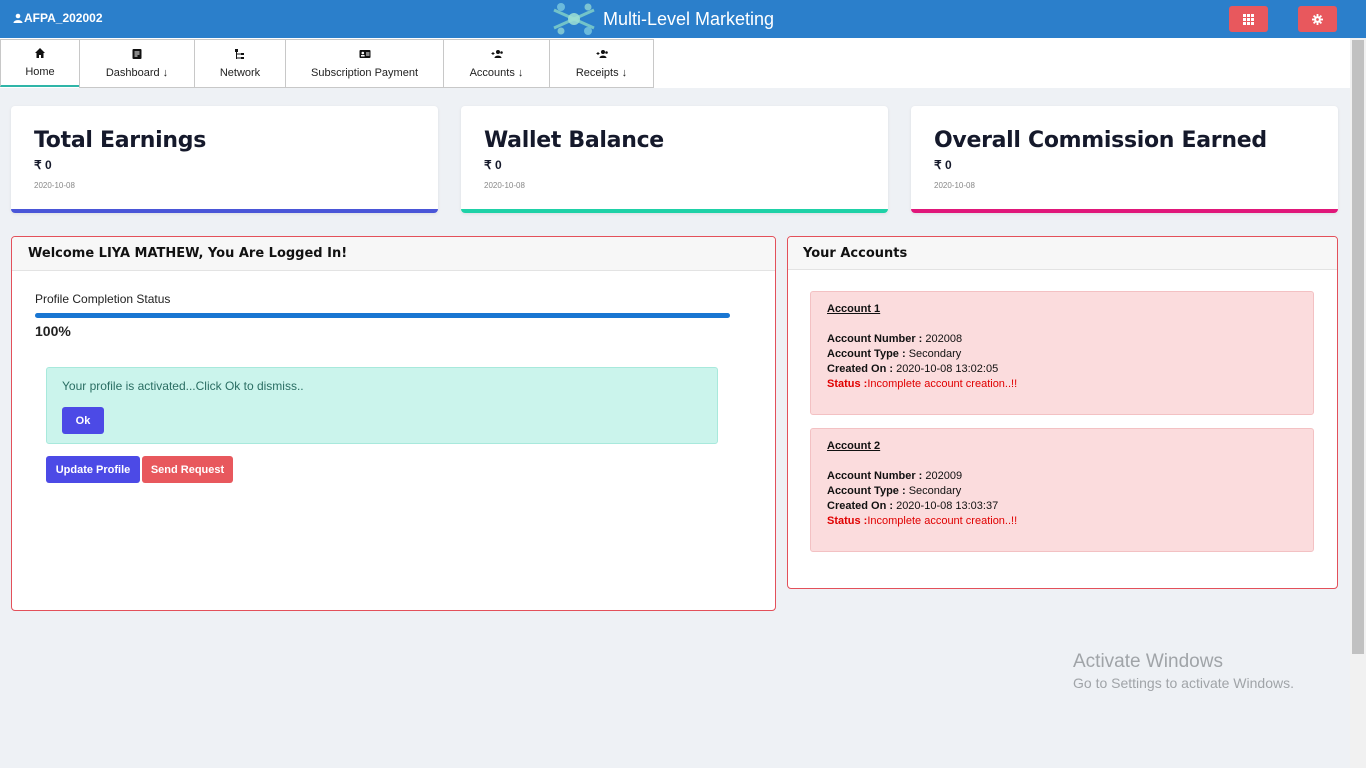 The width and height of the screenshot is (1366, 768). Describe the element at coordinates (393, 254) in the screenshot. I see `welcome-heading: Welcome LIYA MATHEW, You Are Logged In!` at that location.